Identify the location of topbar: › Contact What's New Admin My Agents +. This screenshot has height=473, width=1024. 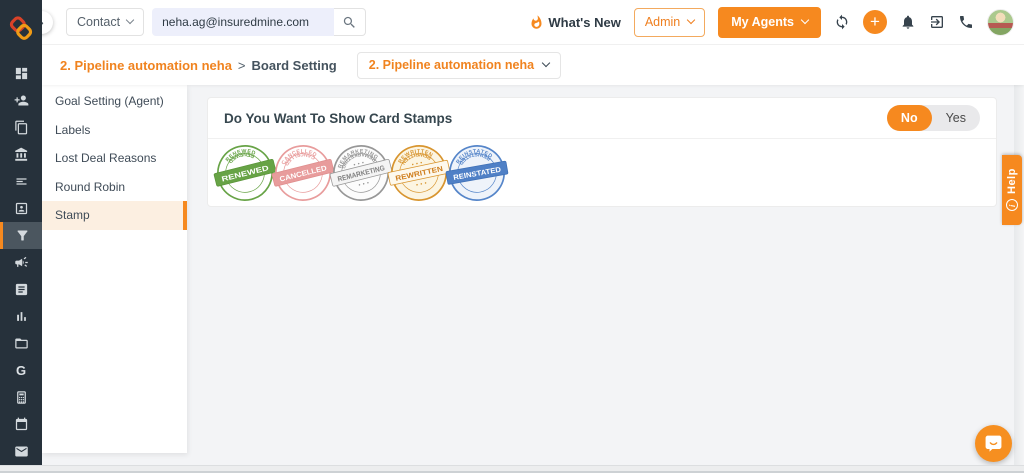
(527, 22).